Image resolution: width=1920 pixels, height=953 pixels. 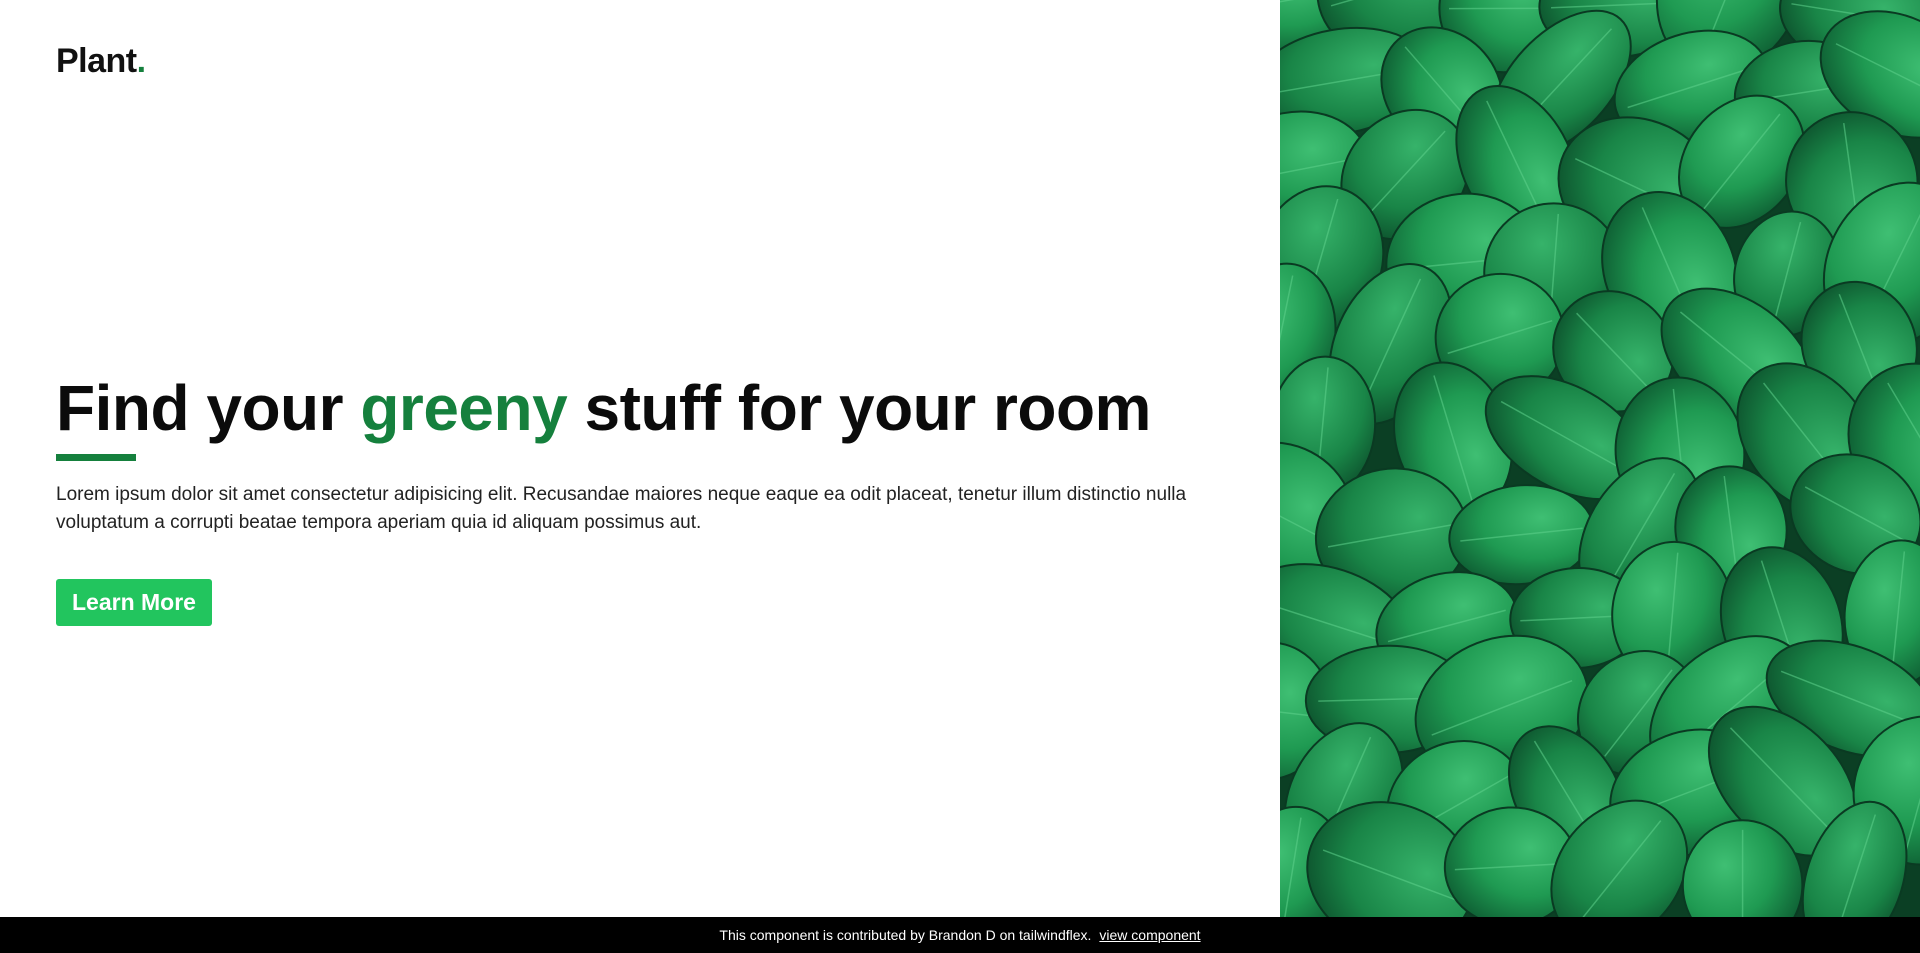 What do you see at coordinates (464, 408) in the screenshot?
I see `headline-accent: greeny` at bounding box center [464, 408].